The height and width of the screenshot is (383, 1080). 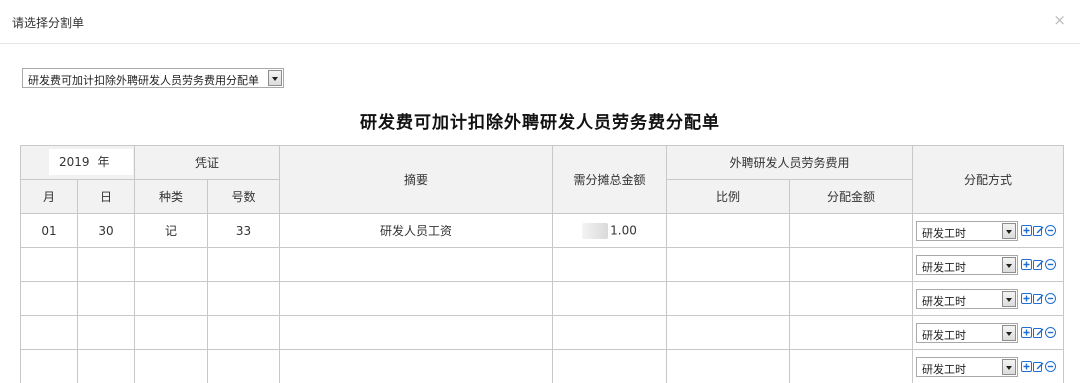 I want to click on year-label: 年, so click(x=103, y=162).